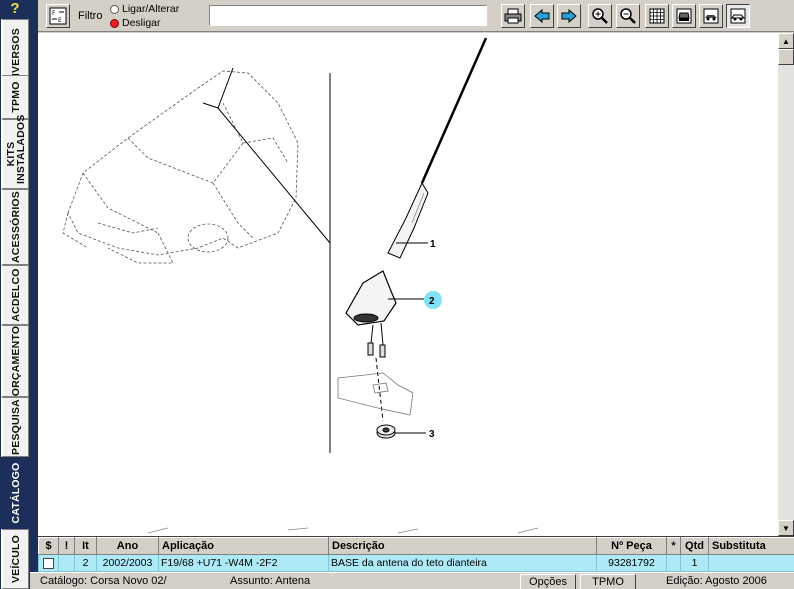 This screenshot has height=589, width=794. I want to click on tab-tpmo: TPMO, so click(15, 97).